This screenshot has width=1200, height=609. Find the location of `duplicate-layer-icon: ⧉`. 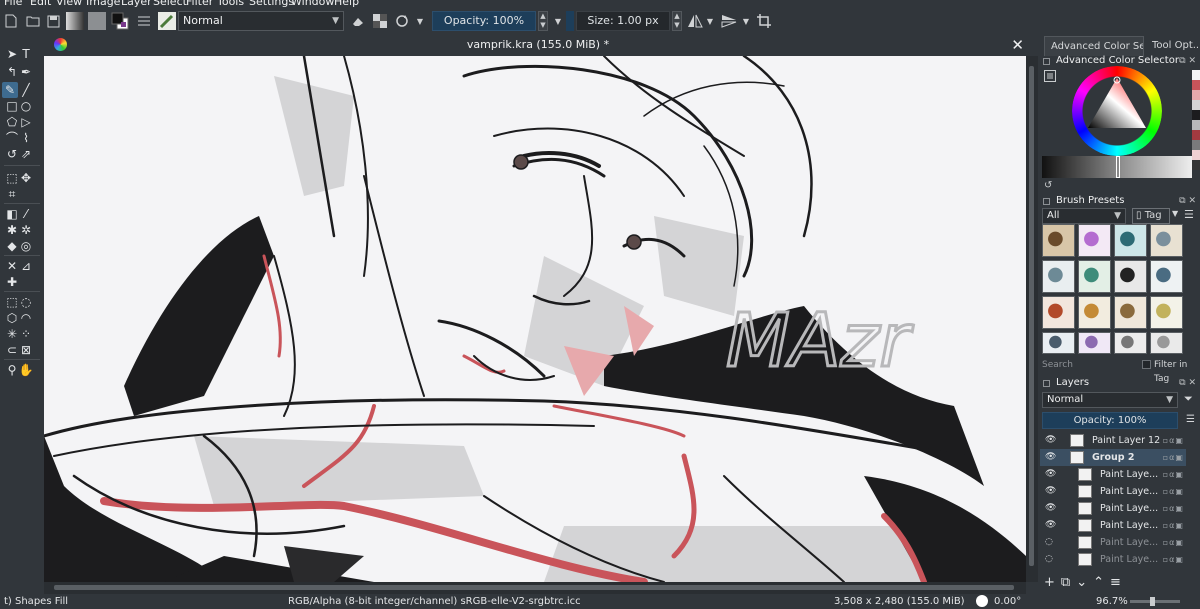

duplicate-layer-icon: ⧉ is located at coordinates (1068, 582).